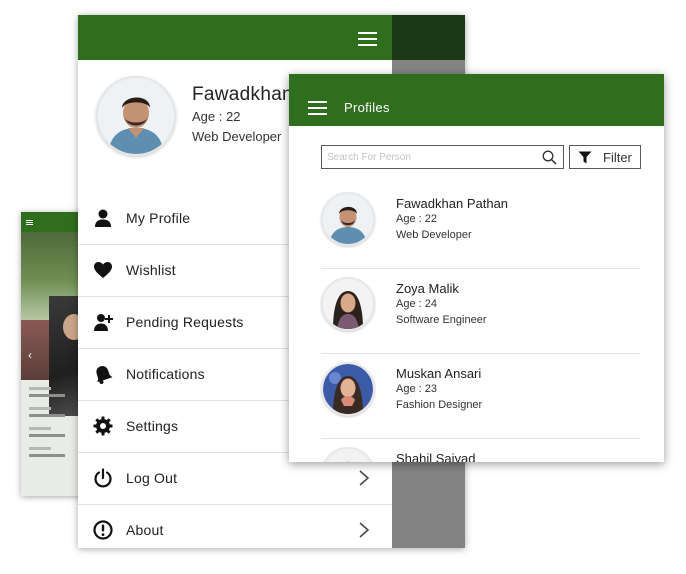 The image size is (686, 574). Describe the element at coordinates (152, 426) in the screenshot. I see `menu-item-label: Settings` at that location.